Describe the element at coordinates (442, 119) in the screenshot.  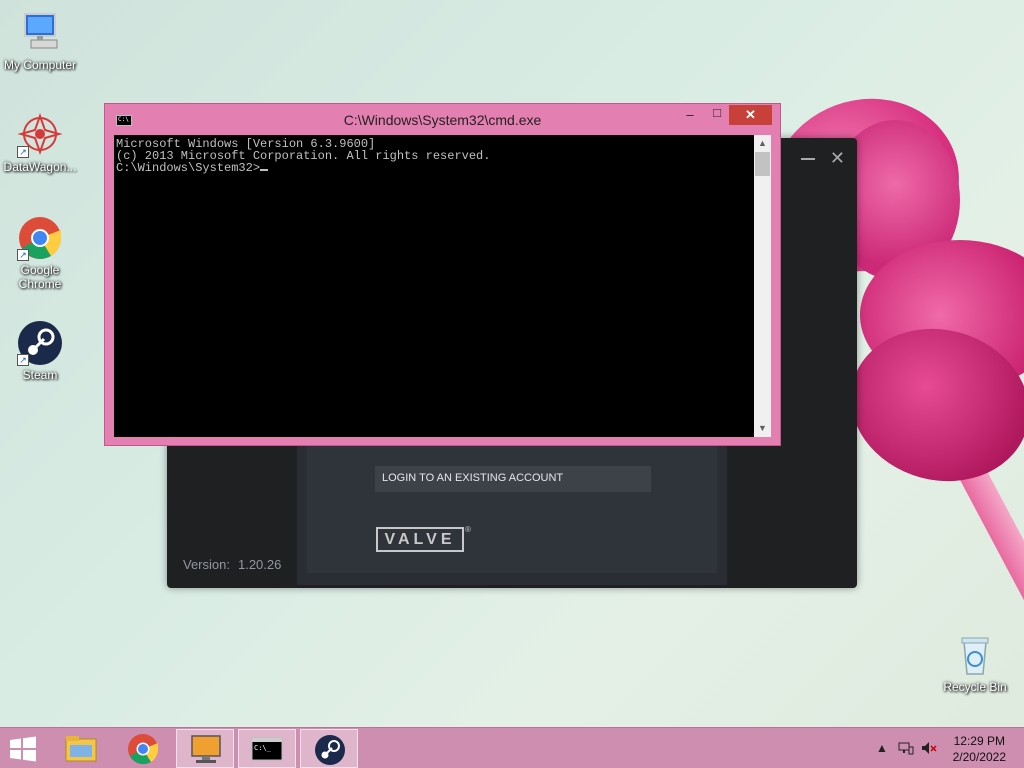
I see `cmd-titlebar: C:\ C:\Windows\System32\cmd.exe ‒ □ ✕` at that location.